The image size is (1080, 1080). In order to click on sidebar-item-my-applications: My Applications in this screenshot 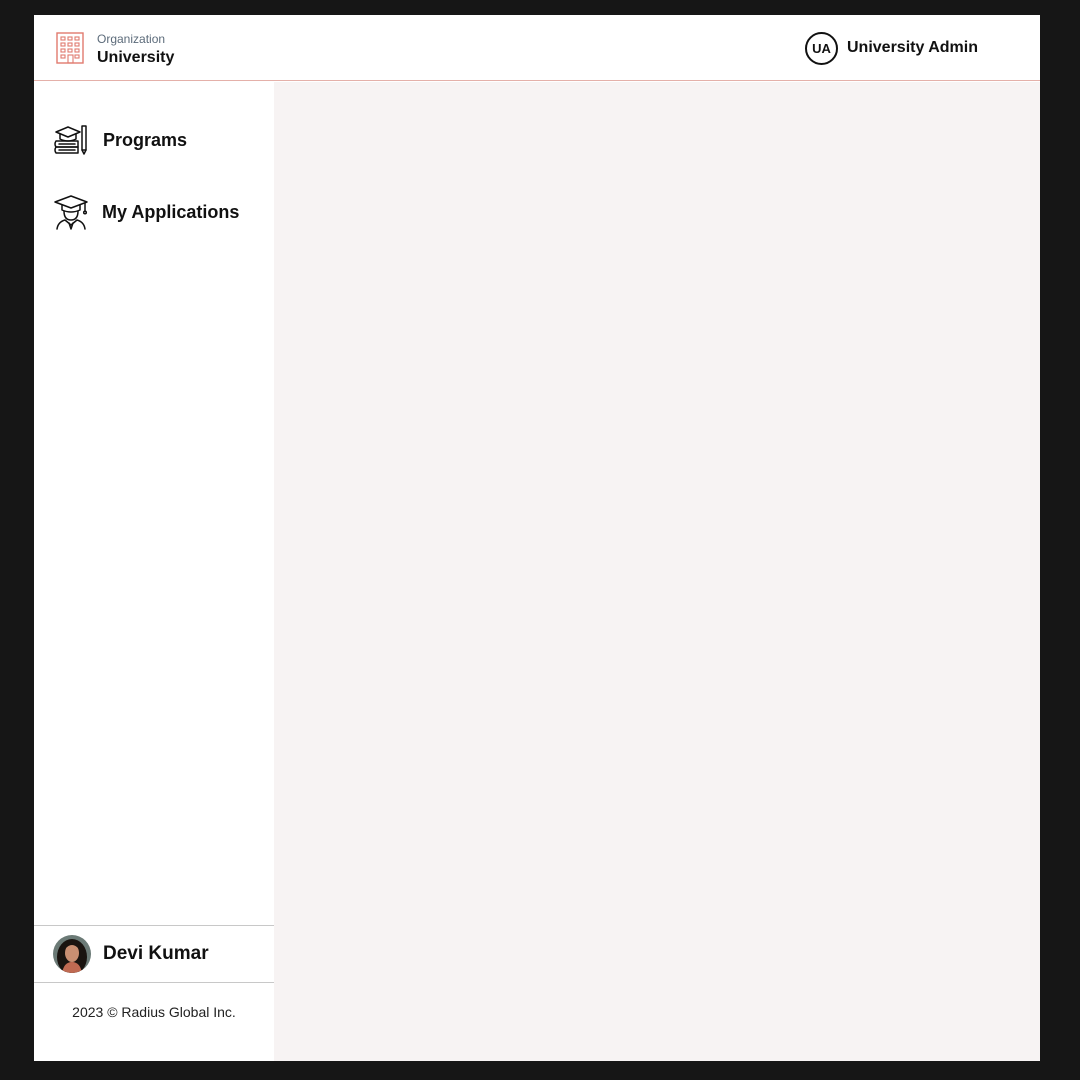, I will do `click(146, 212)`.